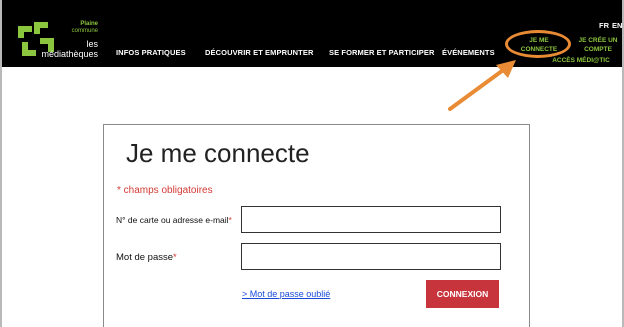 The image size is (624, 327). What do you see at coordinates (598, 49) in the screenshot?
I see `create-account-line2: COMPTE` at bounding box center [598, 49].